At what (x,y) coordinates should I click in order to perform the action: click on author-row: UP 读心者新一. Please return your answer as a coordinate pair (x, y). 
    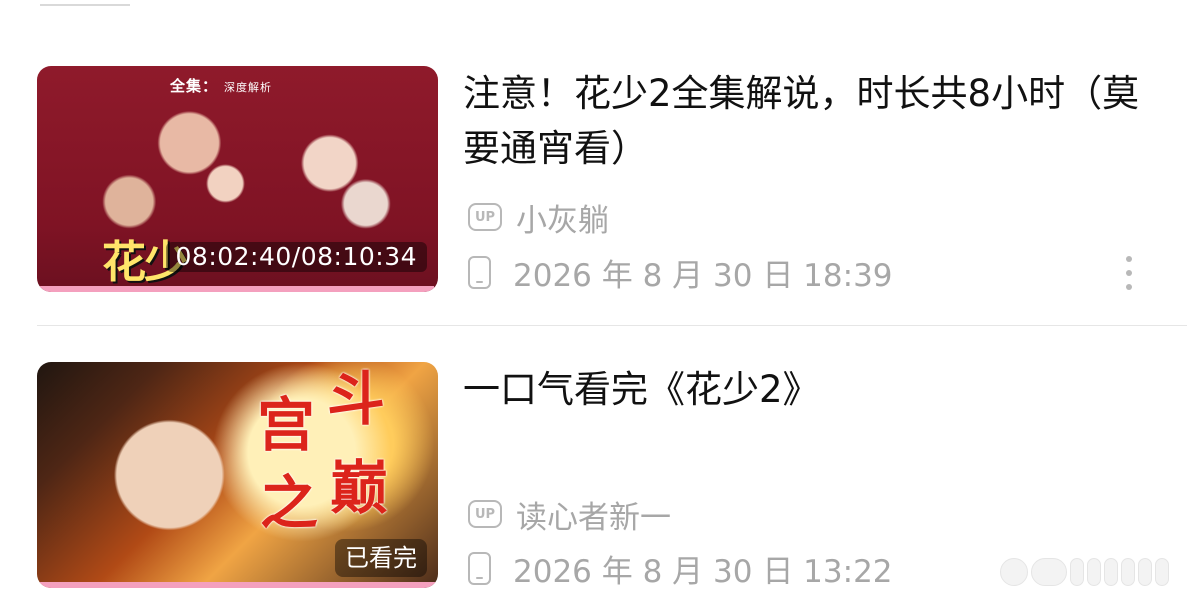
    Looking at the image, I should click on (569, 514).